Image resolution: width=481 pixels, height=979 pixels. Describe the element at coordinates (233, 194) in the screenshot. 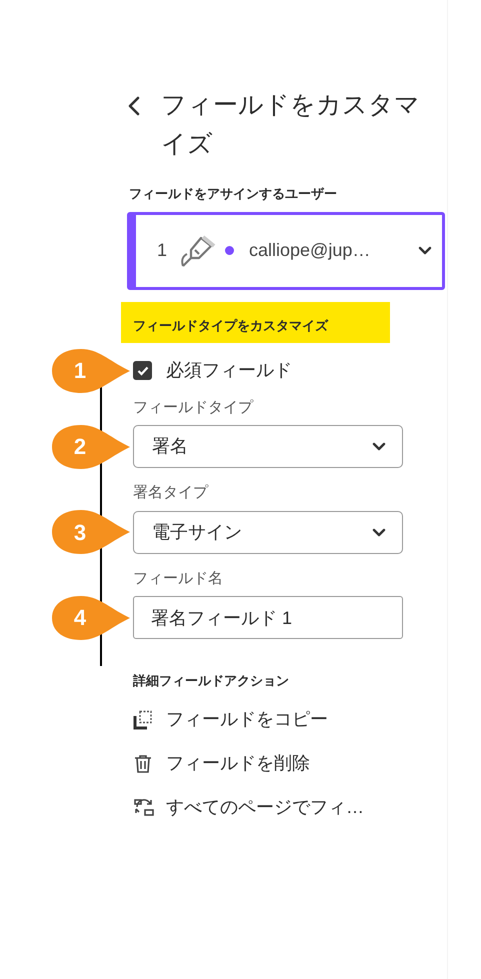

I see `section-label: フィールドをアサインするユーザー` at that location.